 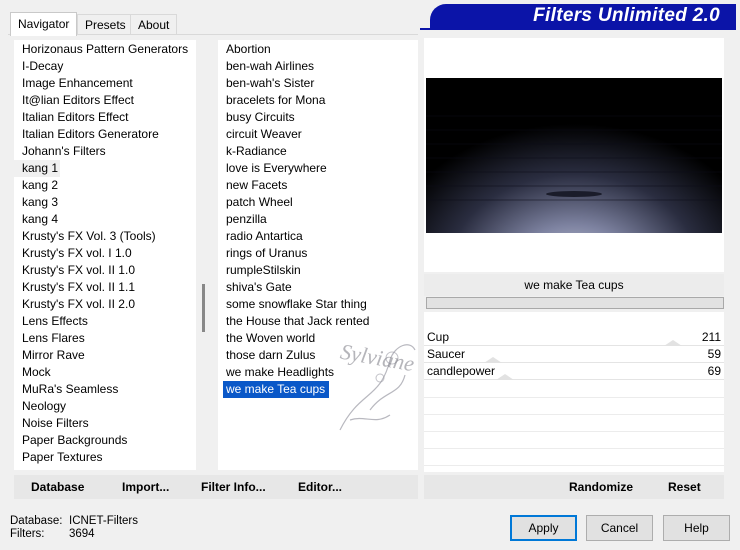 I want to click on category-item: Italian Editors Generatore, so click(x=105, y=134).